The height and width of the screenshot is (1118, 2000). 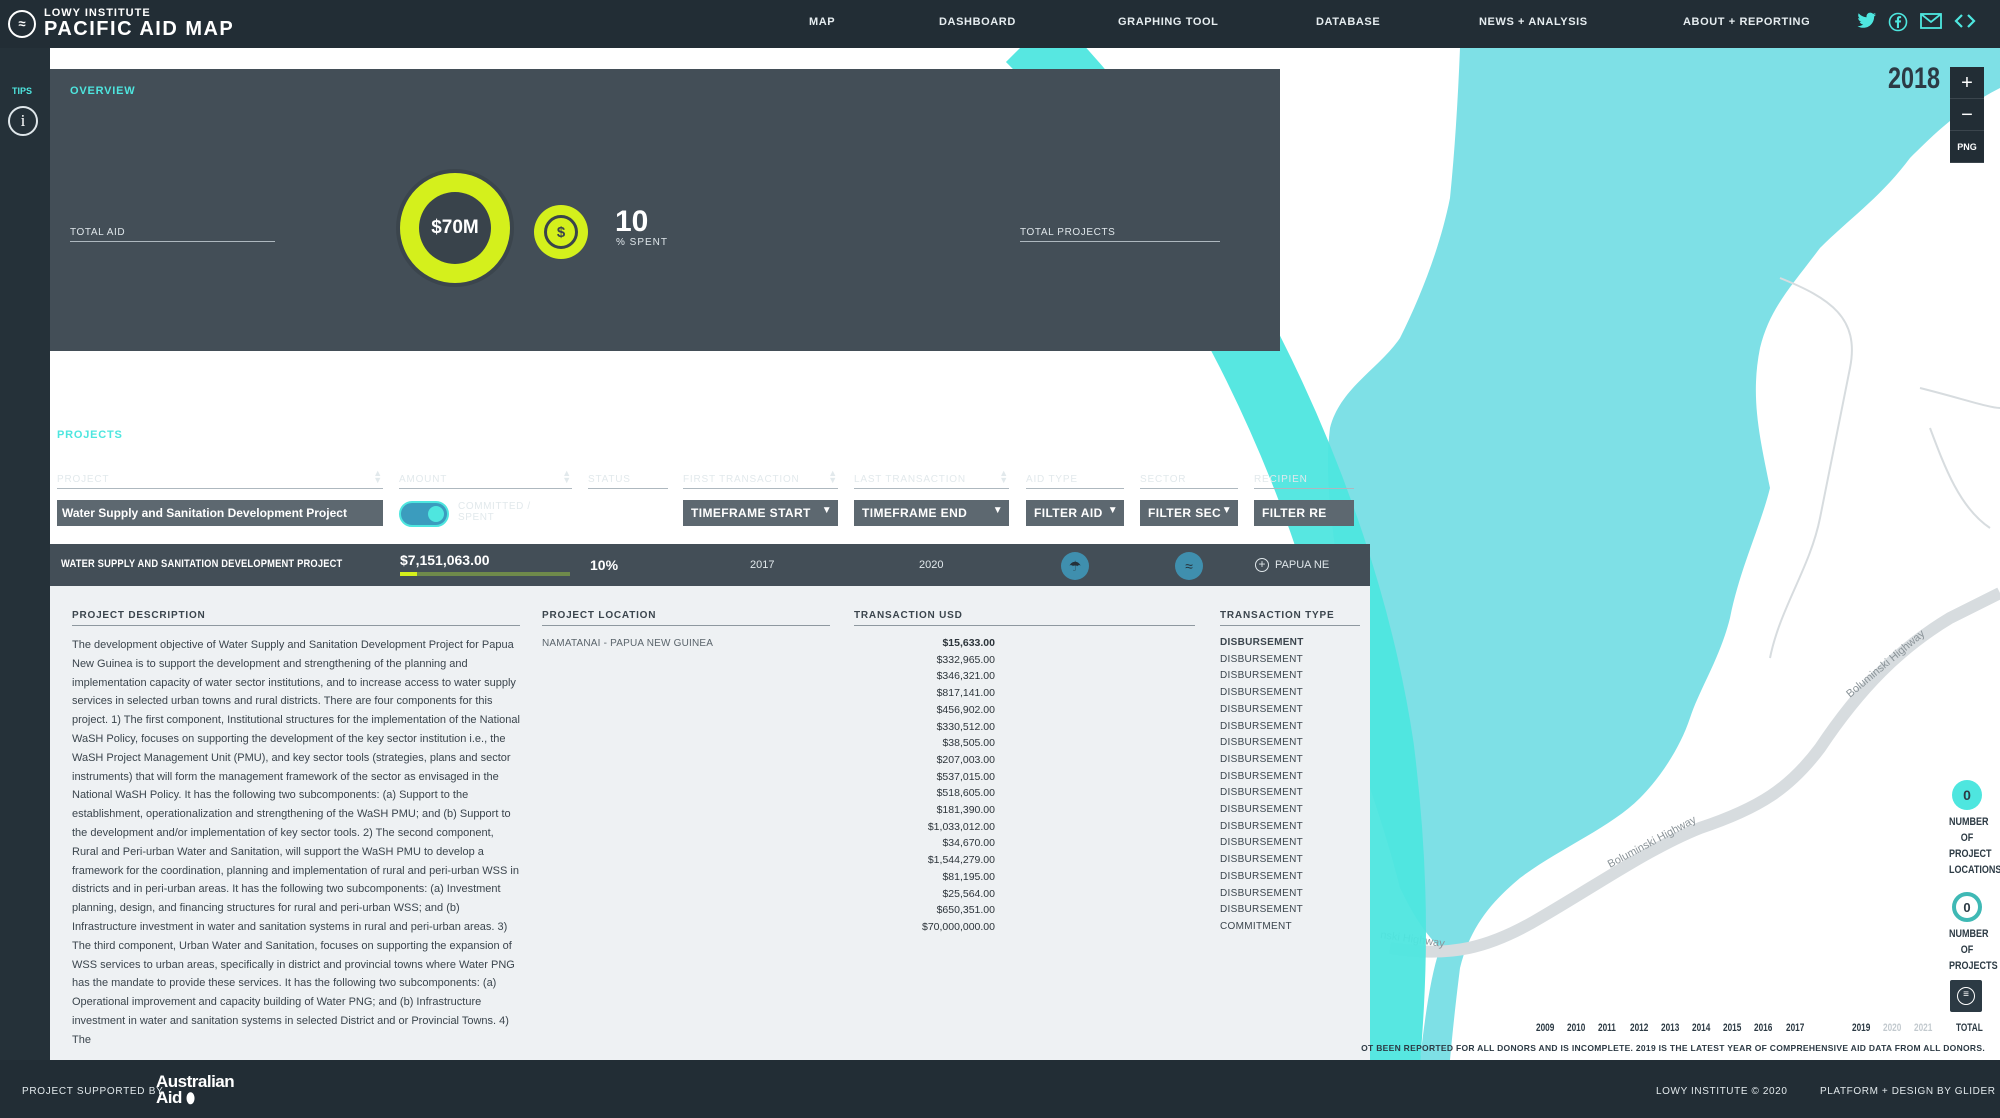 I want to click on col-header-project: PROJECT ▲ ▼, so click(x=220, y=479).